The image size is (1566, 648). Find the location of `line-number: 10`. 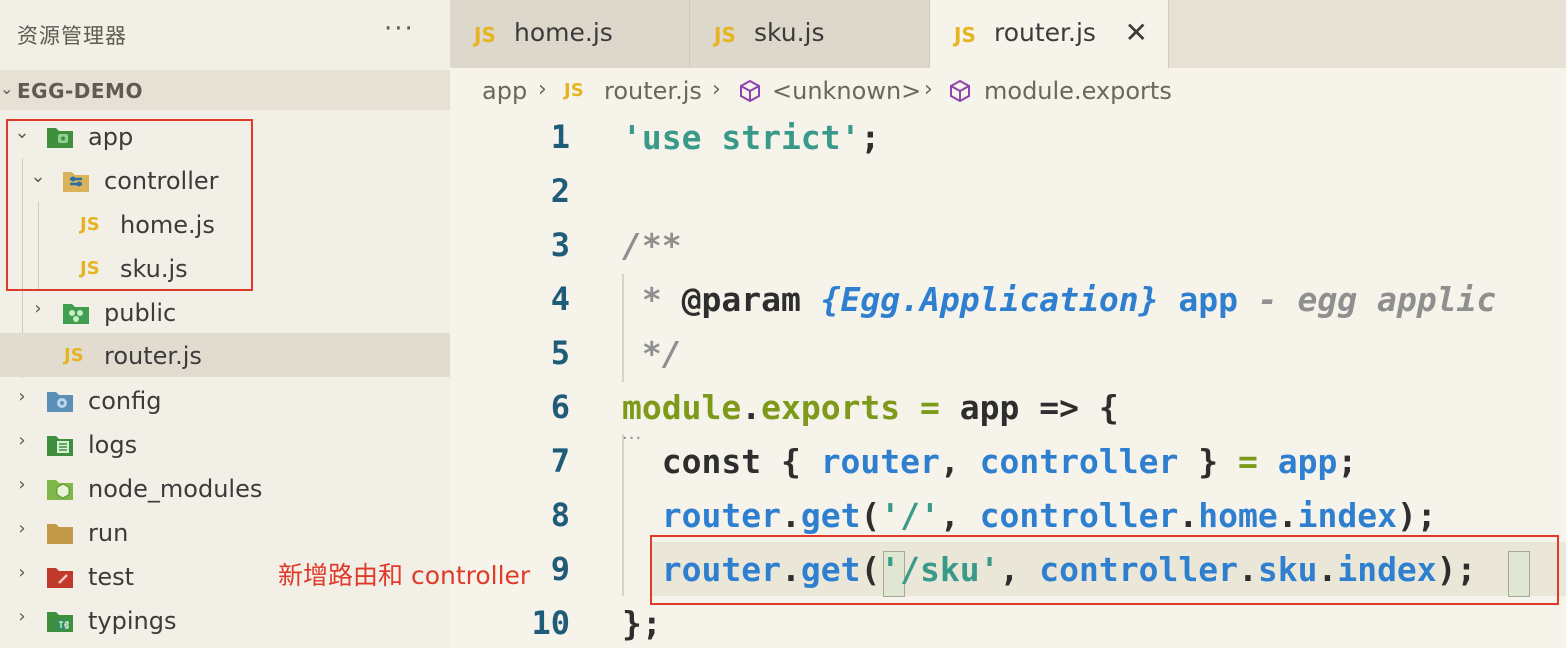

line-number: 10 is located at coordinates (550, 623).